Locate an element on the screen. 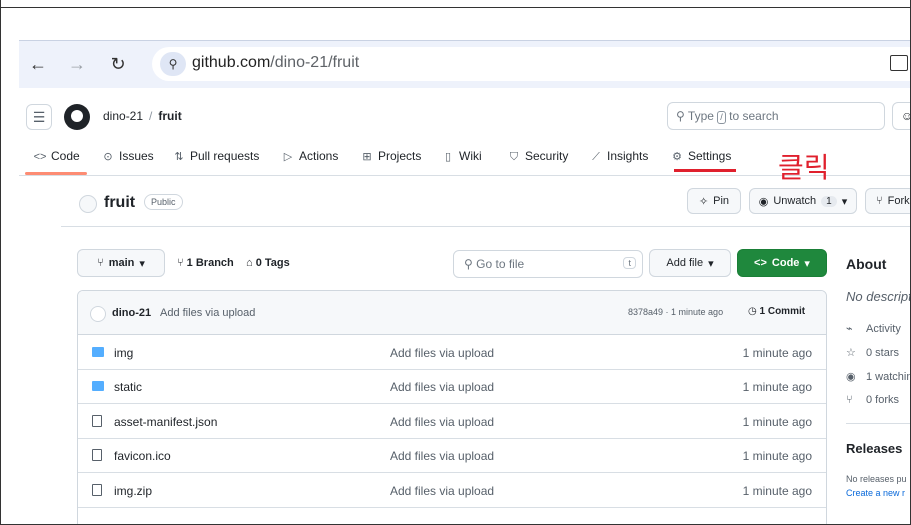 The image size is (911, 525). back-arrow-icon: ← is located at coordinates (38, 64).